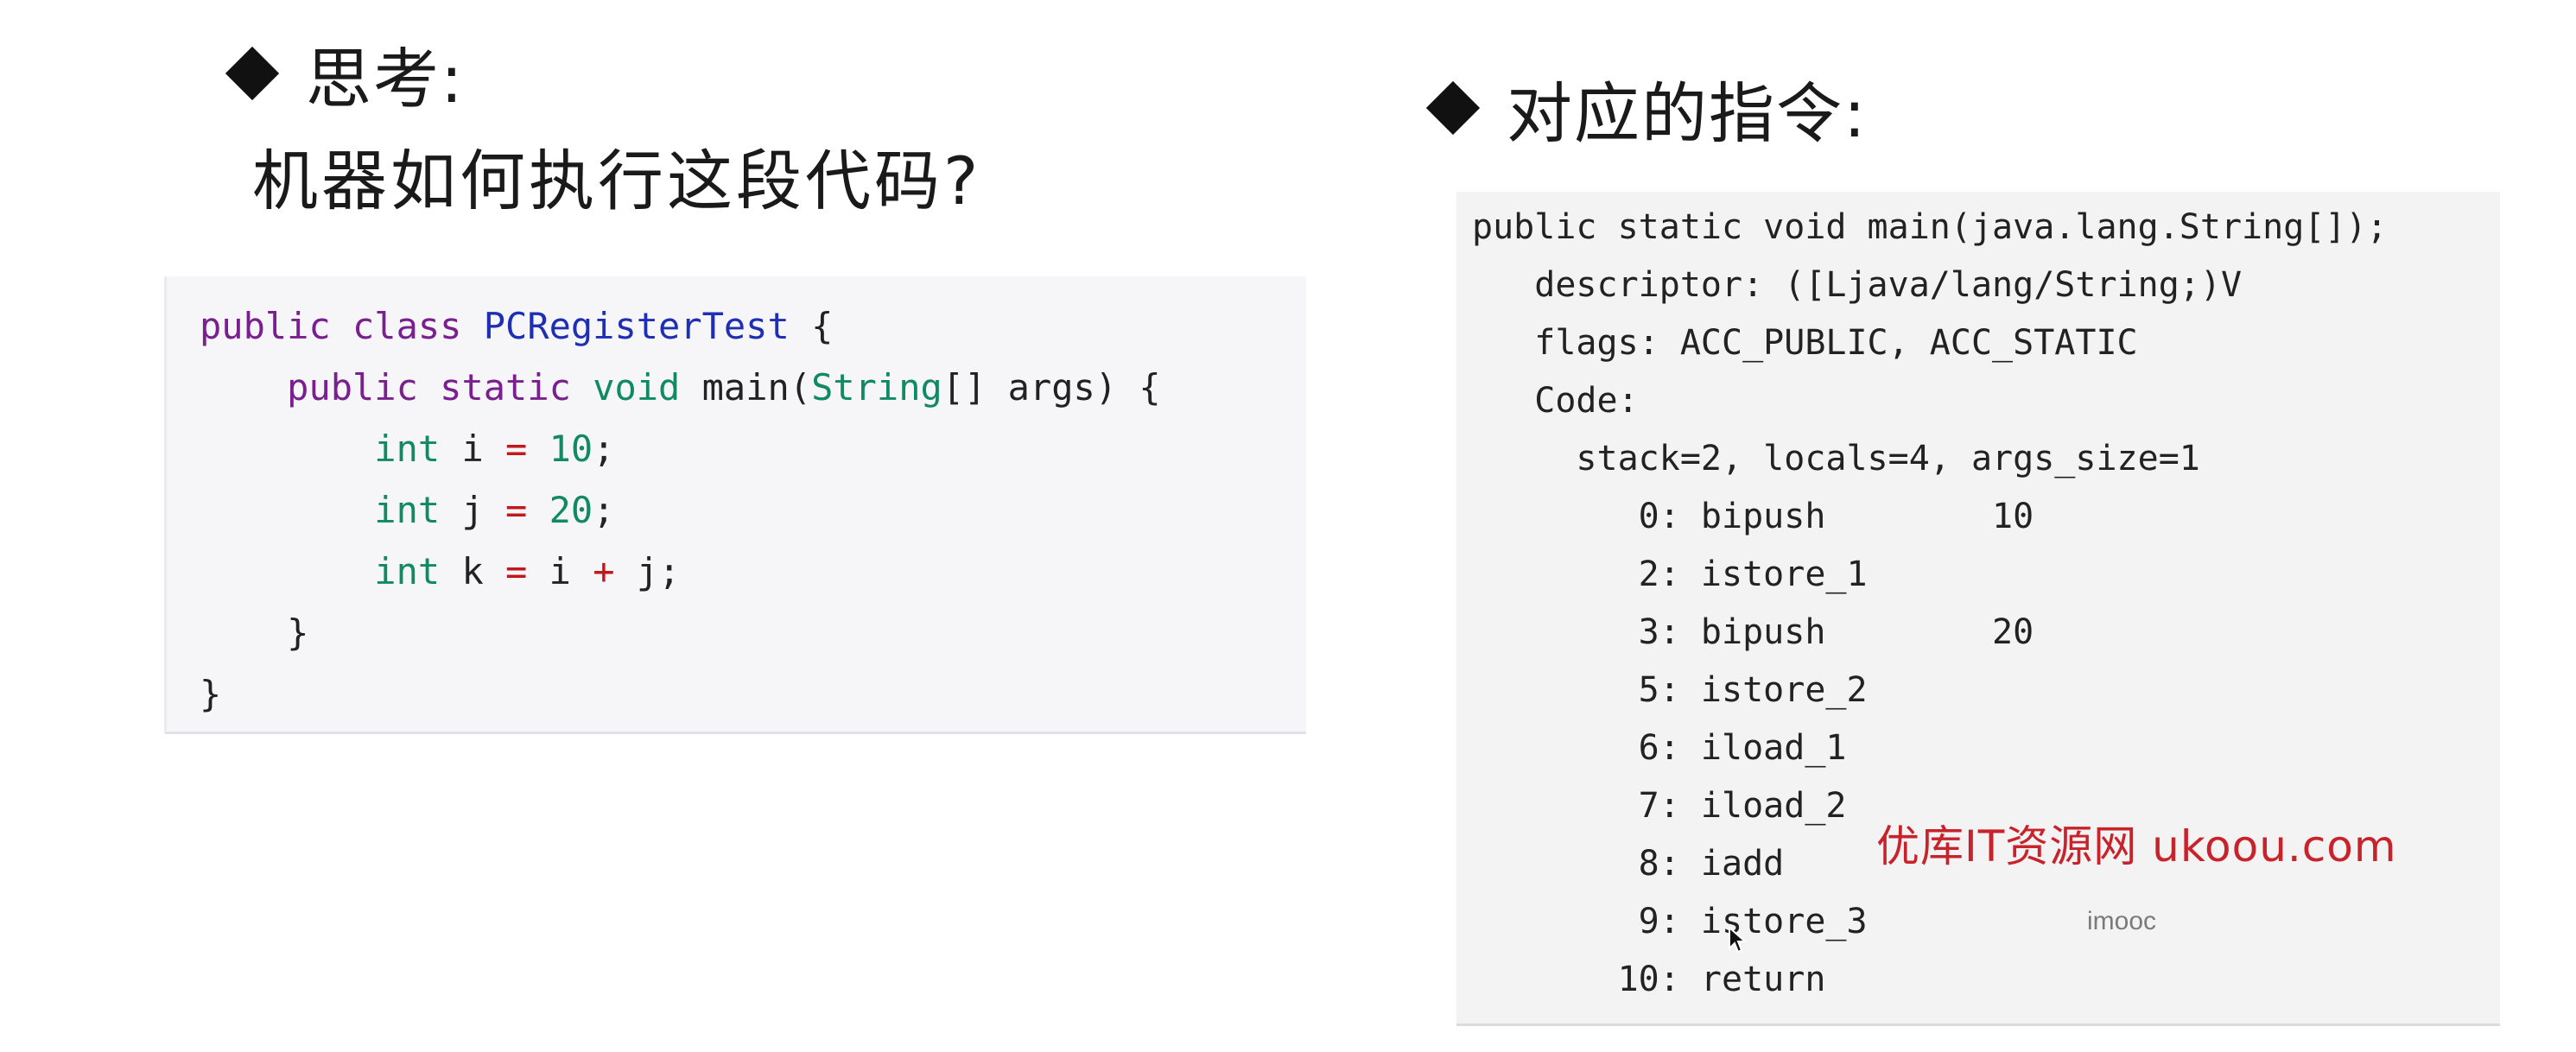 The width and height of the screenshot is (2576, 1052). Describe the element at coordinates (617, 181) in the screenshot. I see `left-heading-question: 机器如何执行这段代码?` at that location.